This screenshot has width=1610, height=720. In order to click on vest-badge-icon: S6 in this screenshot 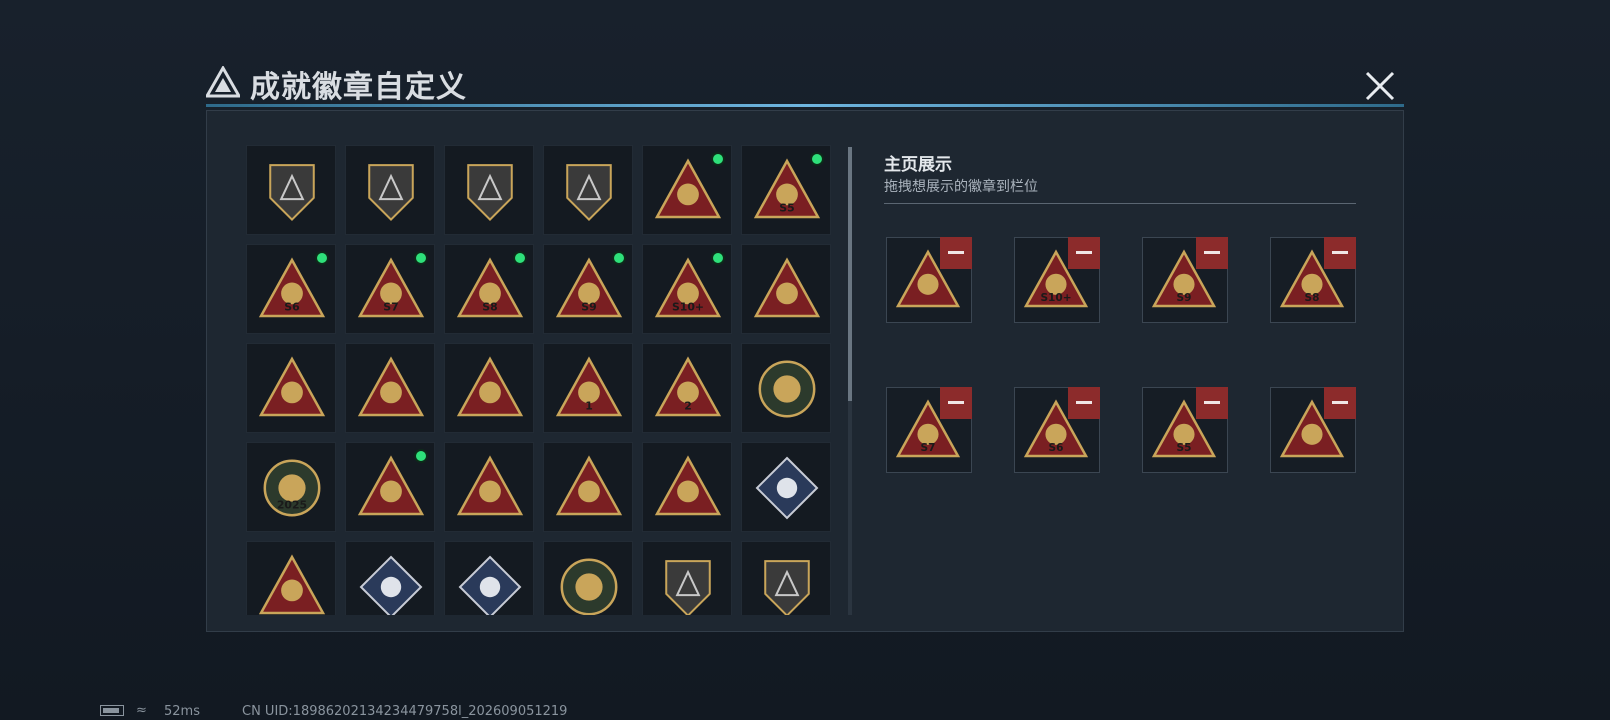, I will do `click(292, 287)`.